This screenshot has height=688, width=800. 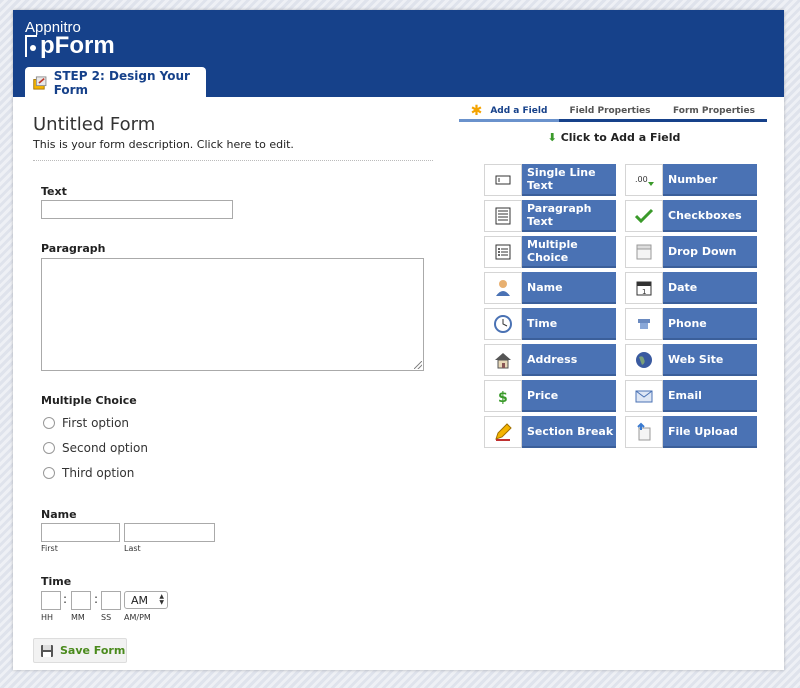 What do you see at coordinates (569, 432) in the screenshot?
I see `field-button-label: Section Break` at bounding box center [569, 432].